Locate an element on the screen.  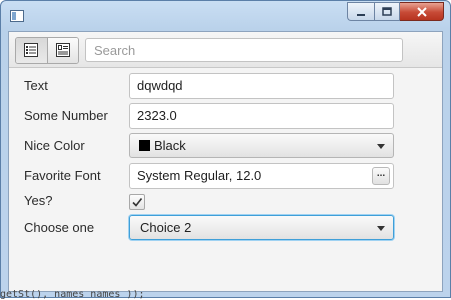
toolbar is located at coordinates (225, 50).